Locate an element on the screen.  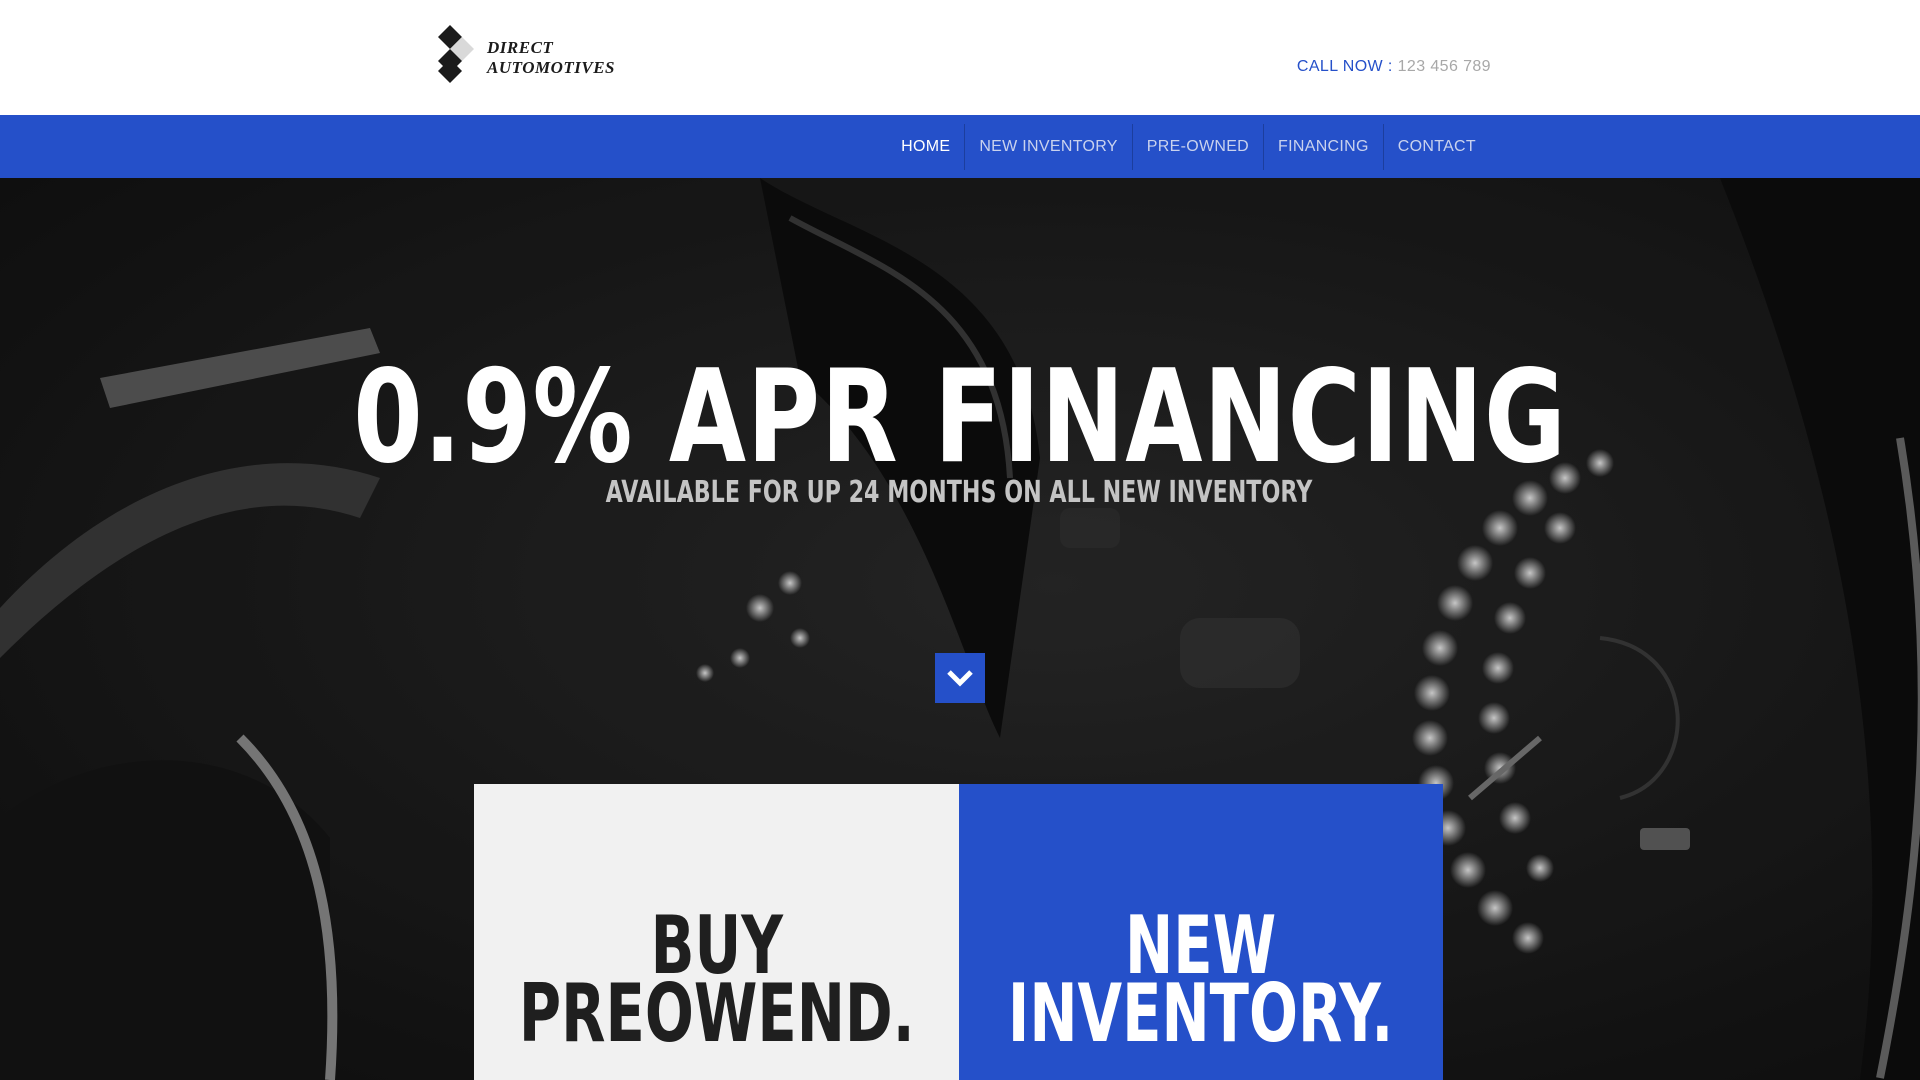
new-inventory-card: NEW INVENTORY. is located at coordinates (1201, 932).